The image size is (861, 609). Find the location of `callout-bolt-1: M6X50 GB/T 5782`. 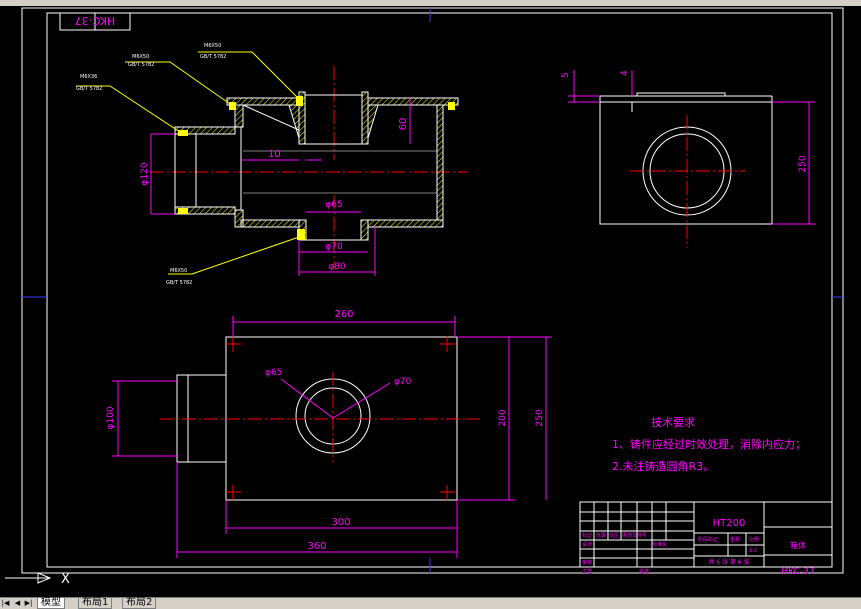

callout-bolt-1: M6X50 GB/T 5782 is located at coordinates (248, 70).